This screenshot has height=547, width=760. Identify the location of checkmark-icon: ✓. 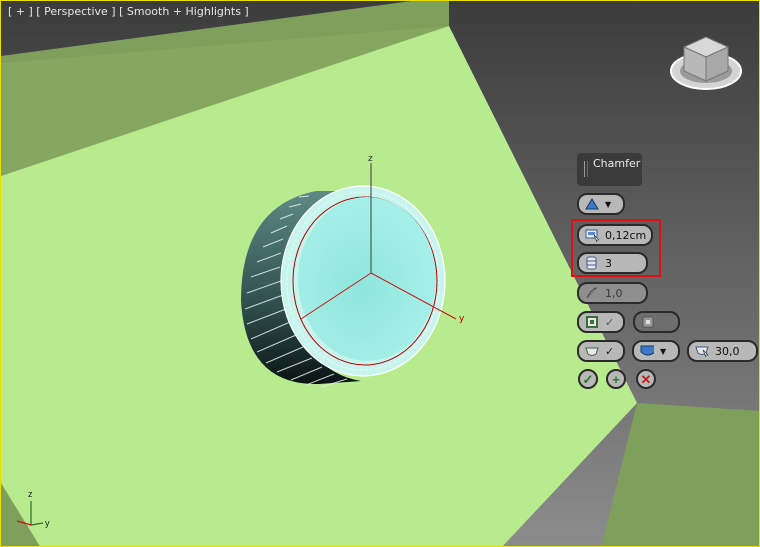
(588, 379).